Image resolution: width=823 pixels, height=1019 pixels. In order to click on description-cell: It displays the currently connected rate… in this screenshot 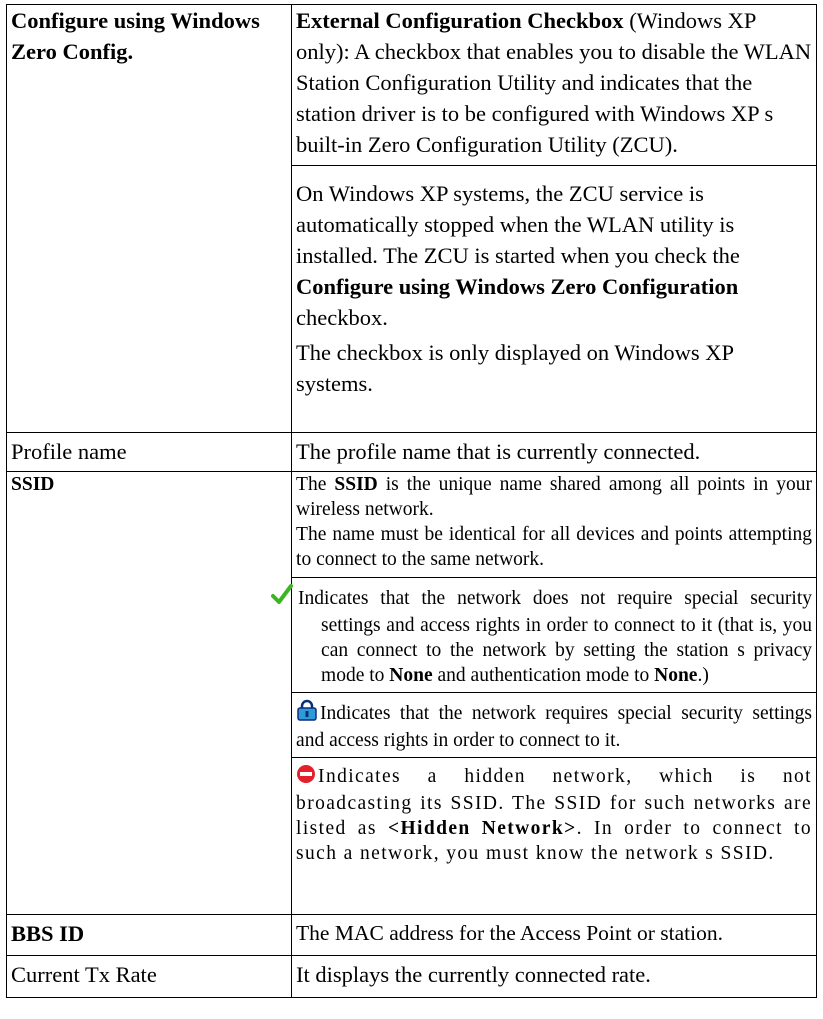, I will do `click(554, 976)`.